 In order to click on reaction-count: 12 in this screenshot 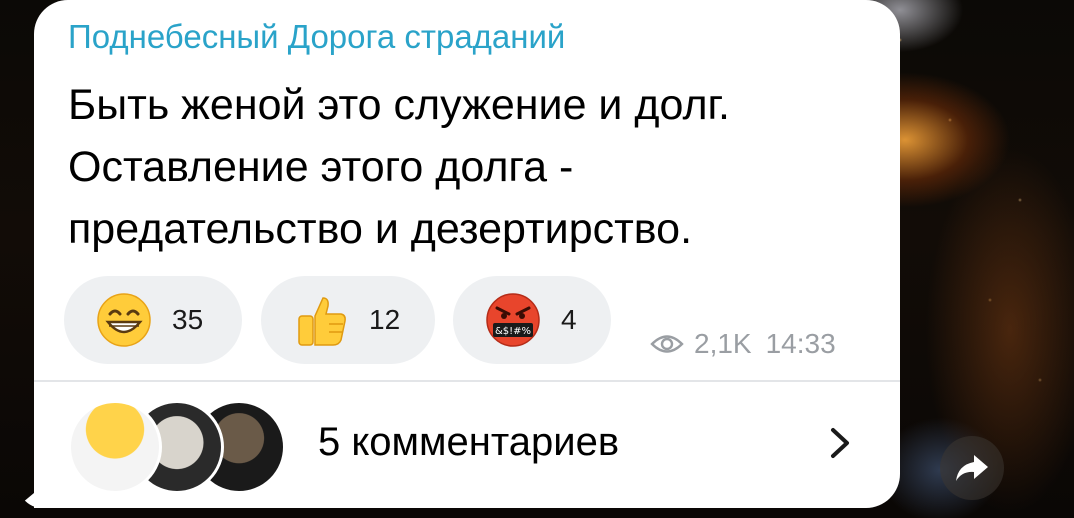, I will do `click(385, 319)`.